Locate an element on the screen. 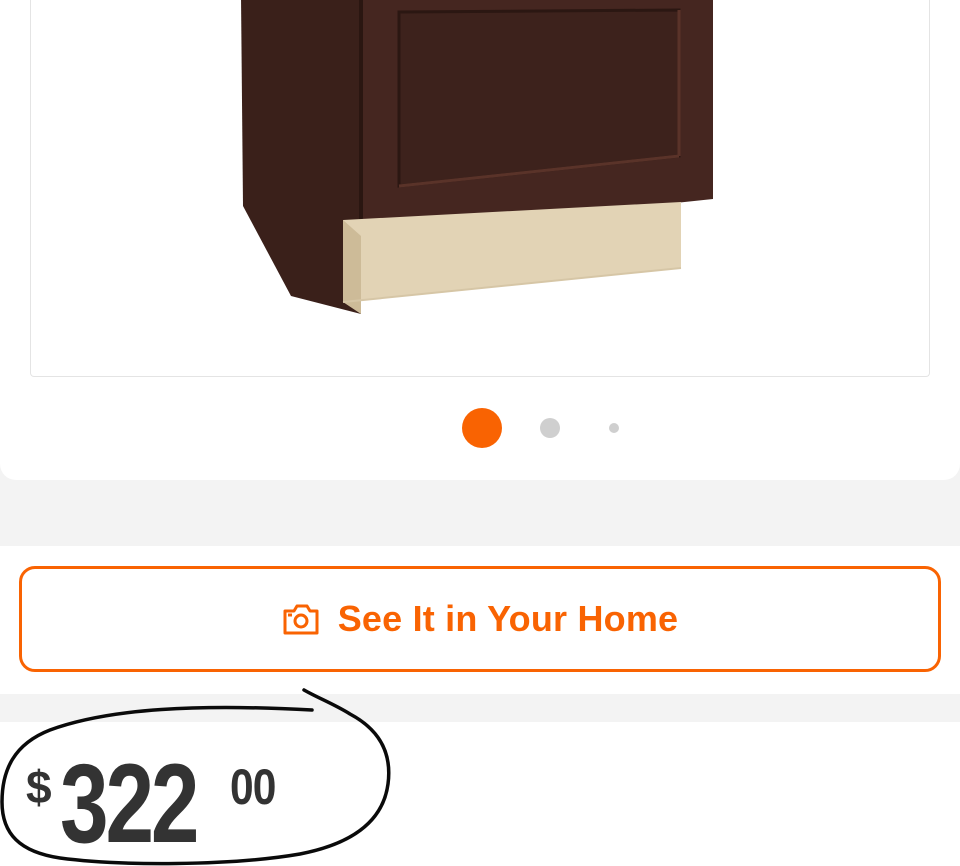 The height and width of the screenshot is (866, 960). see-it-in-your-home-label: See It in Your Home is located at coordinates (508, 618).